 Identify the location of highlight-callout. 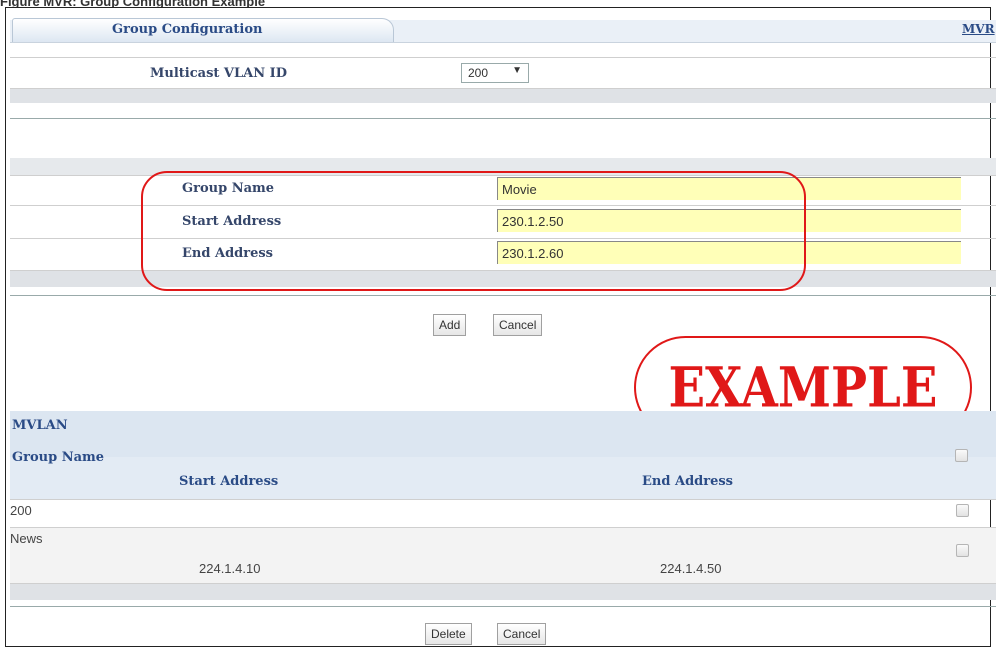
(473, 231).